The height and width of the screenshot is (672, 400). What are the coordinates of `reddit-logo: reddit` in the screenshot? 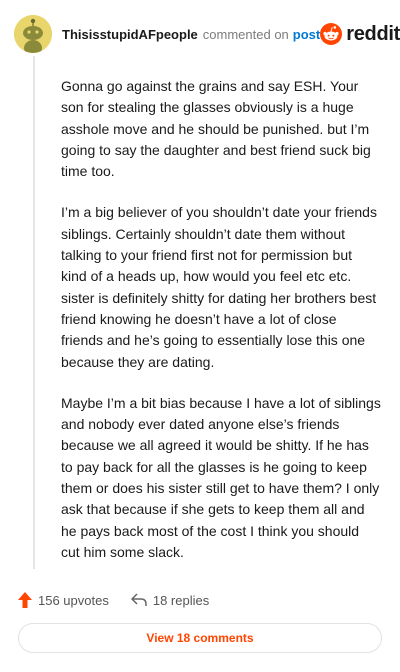 It's located at (360, 34).